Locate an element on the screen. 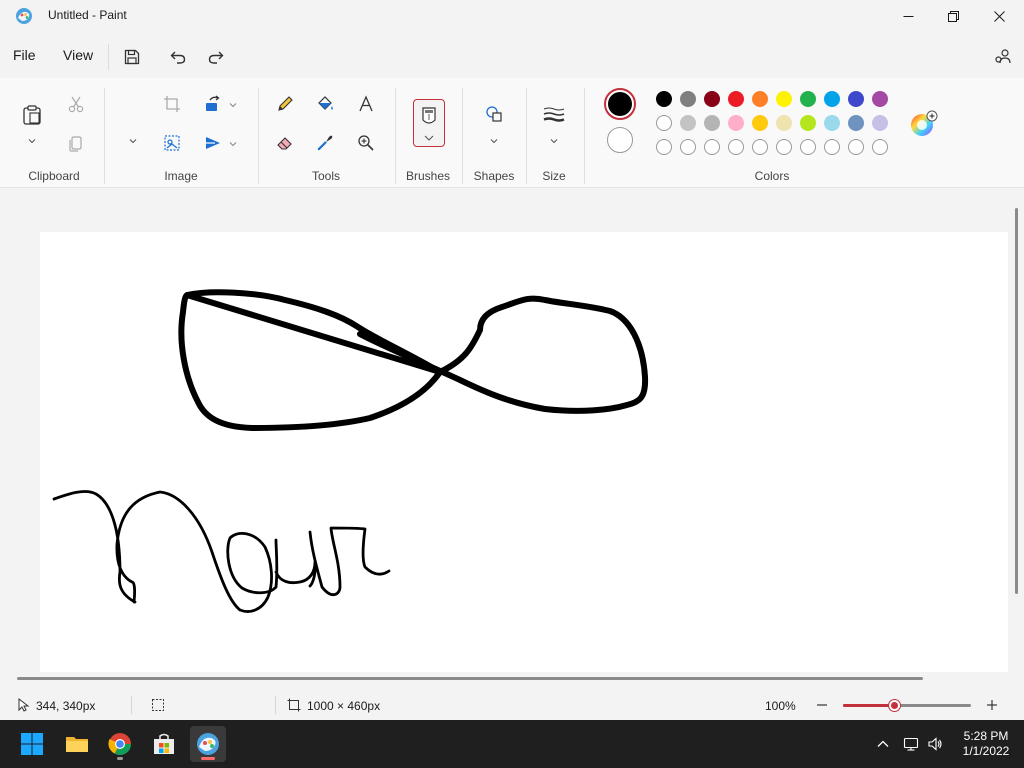  ribbon-separator is located at coordinates (258, 136).